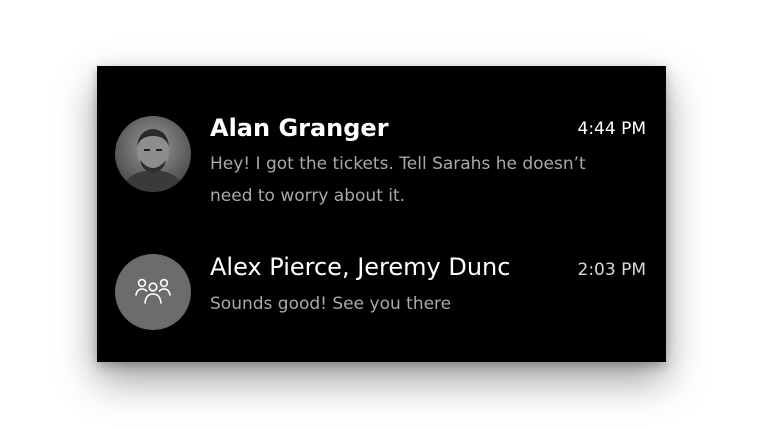  I want to click on group-people-icon, so click(153, 291).